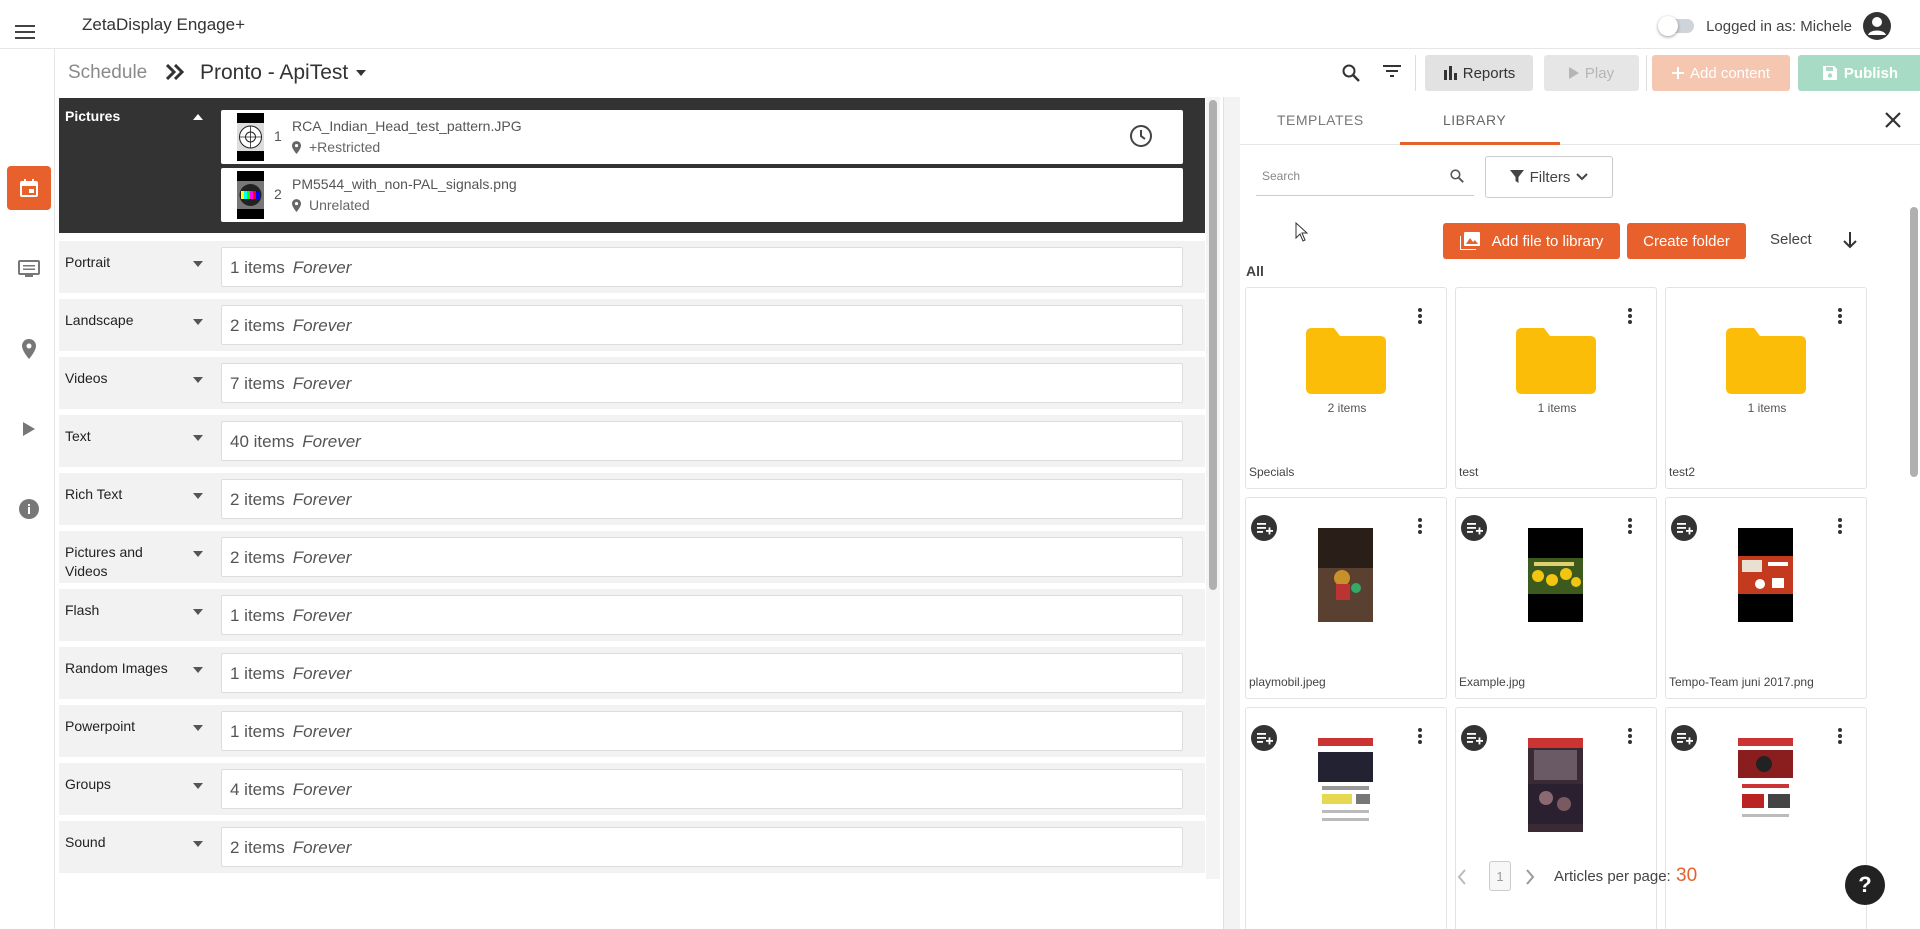 Image resolution: width=1920 pixels, height=929 pixels. Describe the element at coordinates (1859, 73) in the screenshot. I see `publish-button: Publish` at that location.